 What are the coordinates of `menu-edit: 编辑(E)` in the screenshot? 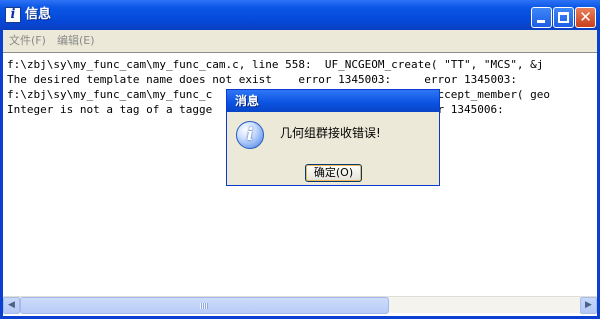 It's located at (76, 41).